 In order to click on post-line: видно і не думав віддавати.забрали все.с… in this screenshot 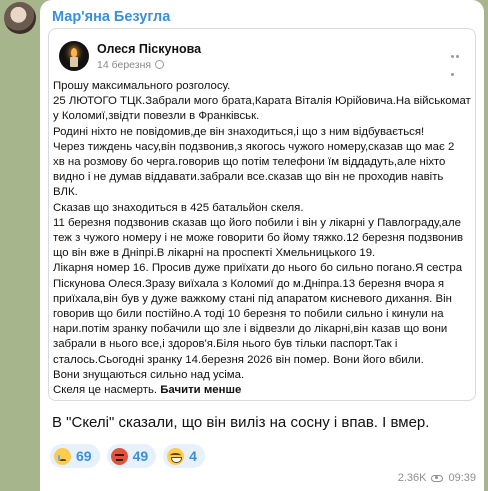, I will do `click(248, 177)`.